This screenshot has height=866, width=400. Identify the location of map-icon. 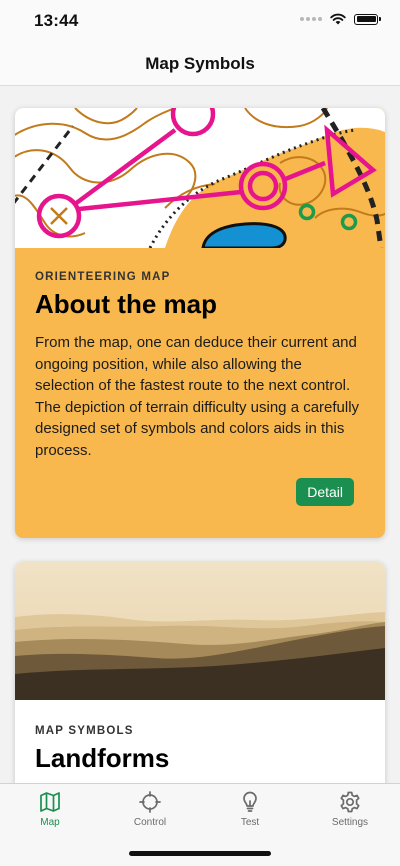
(50, 802).